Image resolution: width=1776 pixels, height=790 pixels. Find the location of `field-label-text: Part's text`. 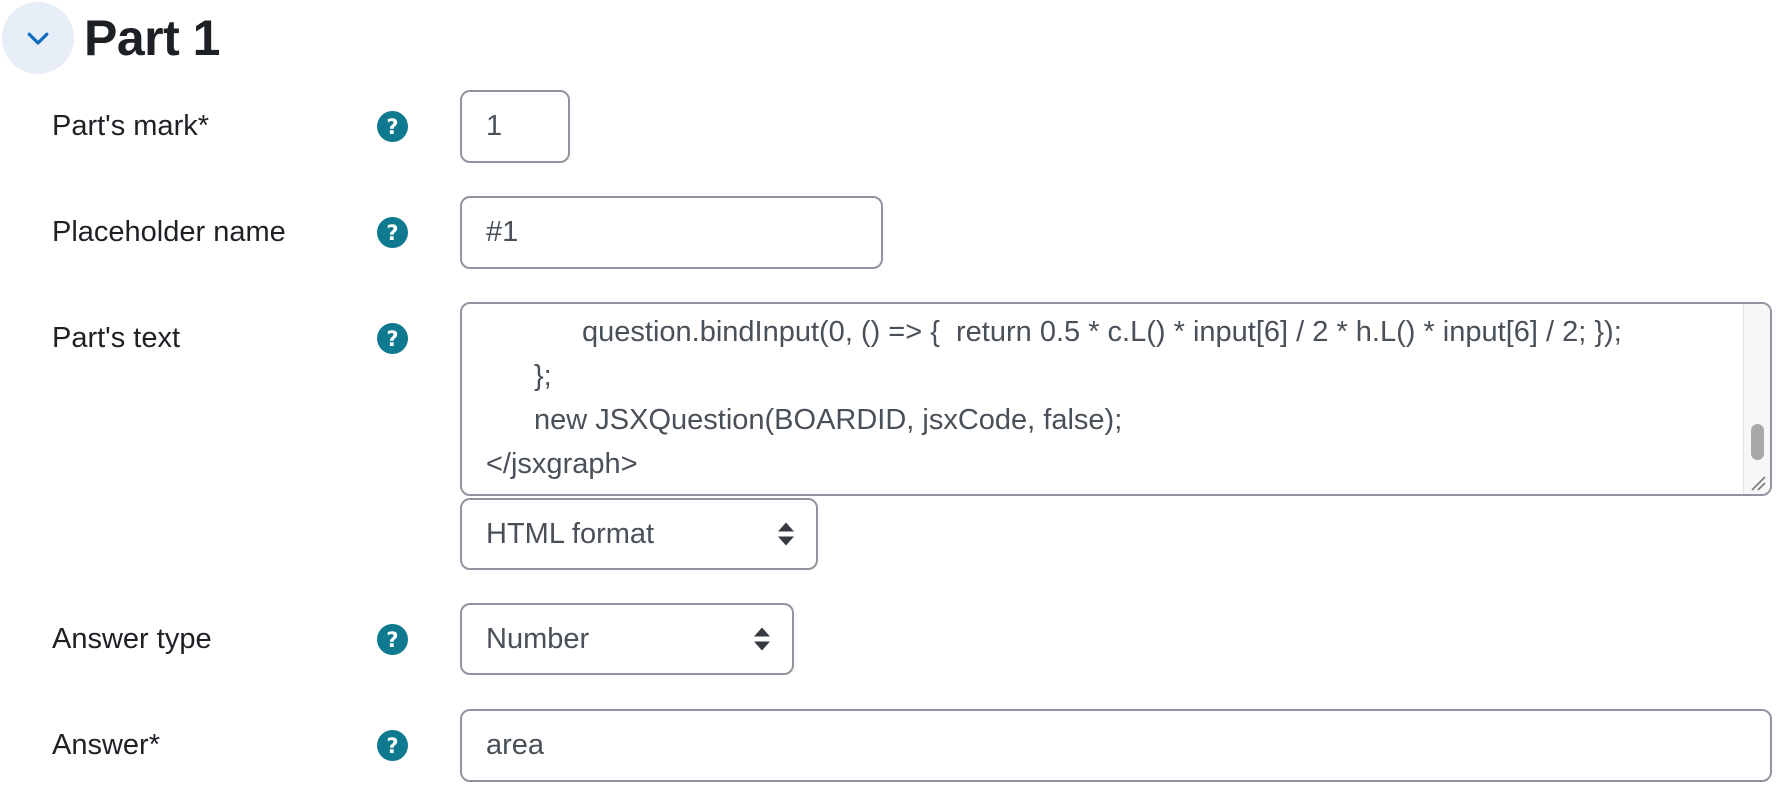

field-label-text: Part's text is located at coordinates (116, 338).